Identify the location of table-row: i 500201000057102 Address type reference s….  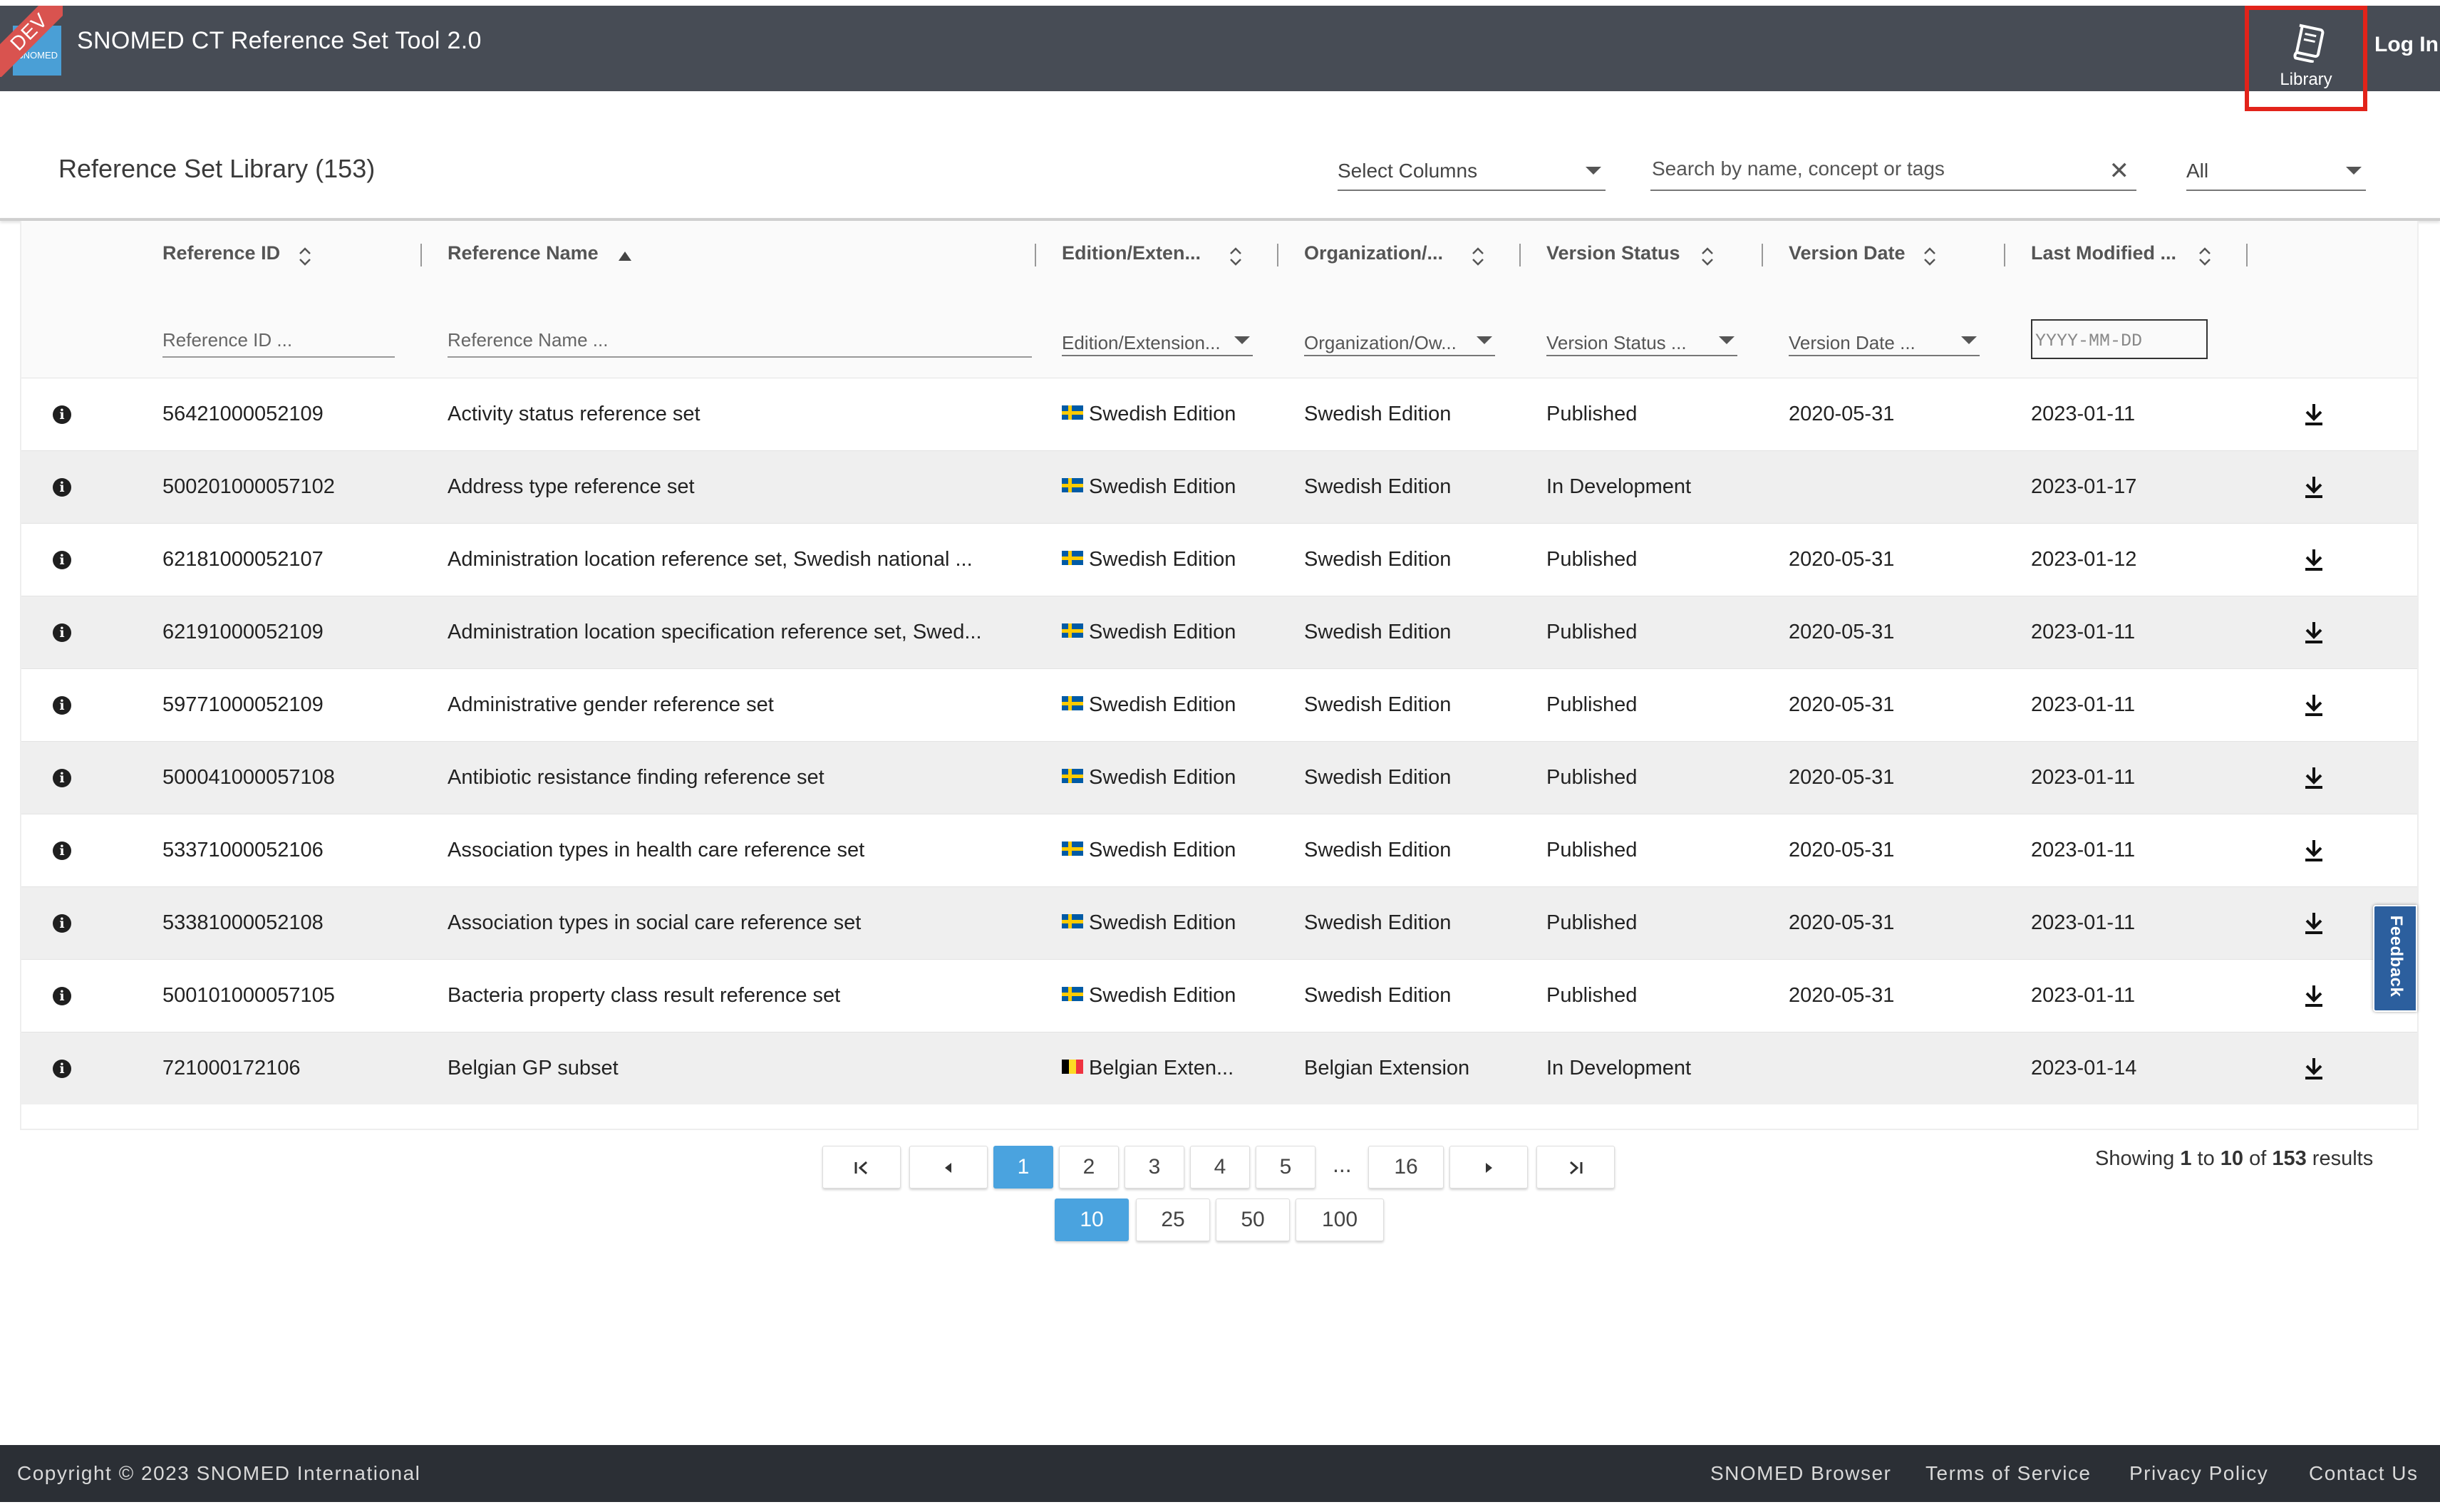
(1219, 486).